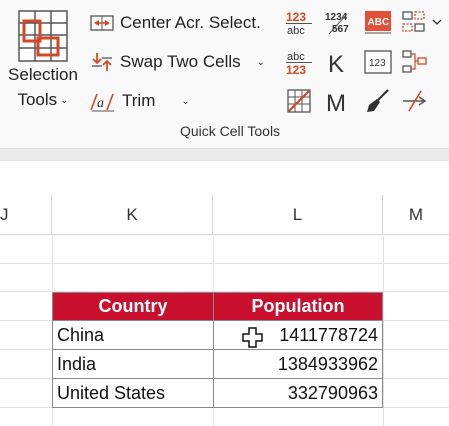  What do you see at coordinates (416, 215) in the screenshot?
I see `column-header-m: M` at bounding box center [416, 215].